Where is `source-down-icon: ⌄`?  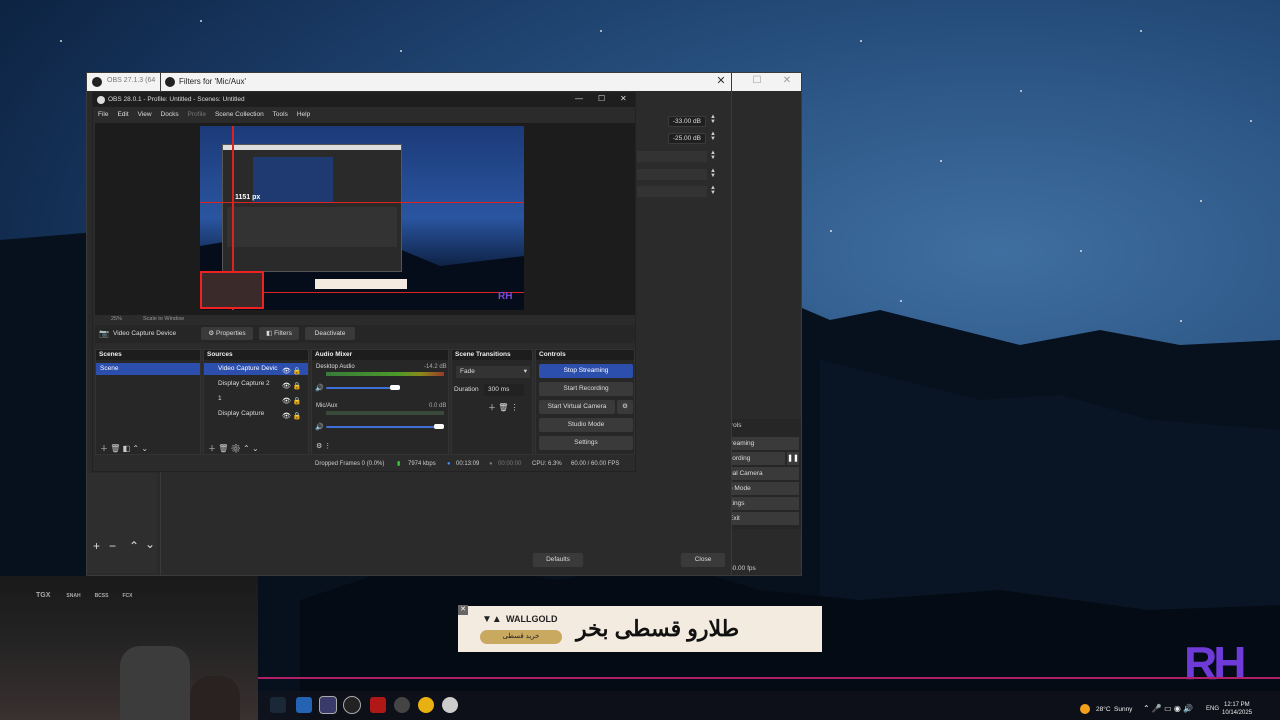
source-down-icon: ⌄ is located at coordinates (255, 448).